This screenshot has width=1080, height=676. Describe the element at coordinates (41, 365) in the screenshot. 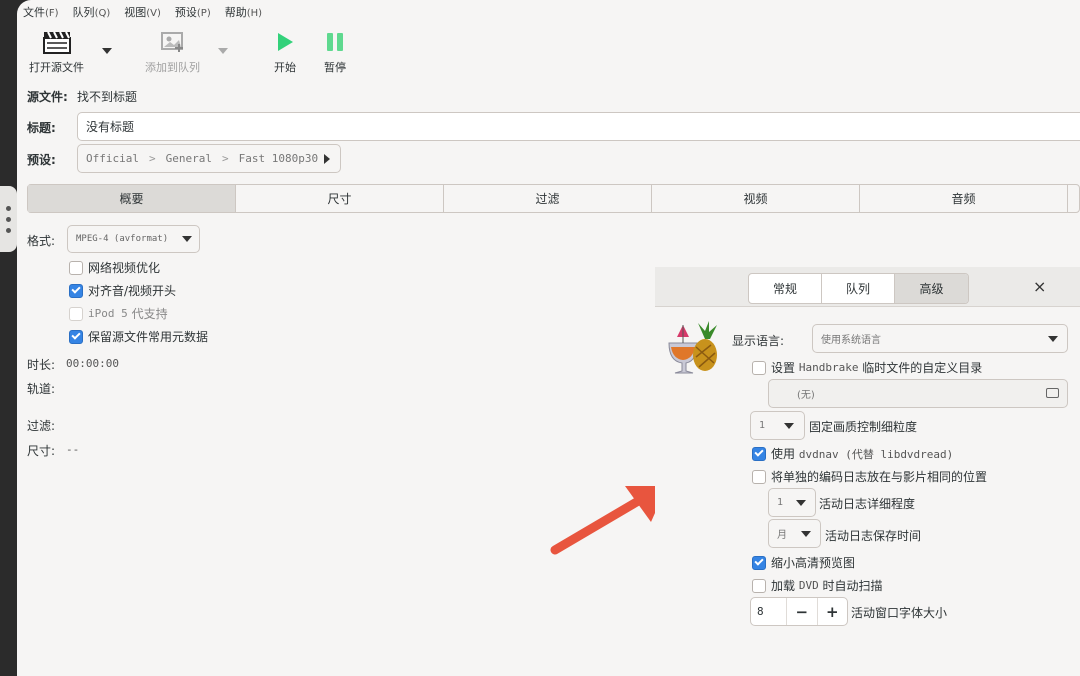

I see `duration-label: 时长:` at that location.